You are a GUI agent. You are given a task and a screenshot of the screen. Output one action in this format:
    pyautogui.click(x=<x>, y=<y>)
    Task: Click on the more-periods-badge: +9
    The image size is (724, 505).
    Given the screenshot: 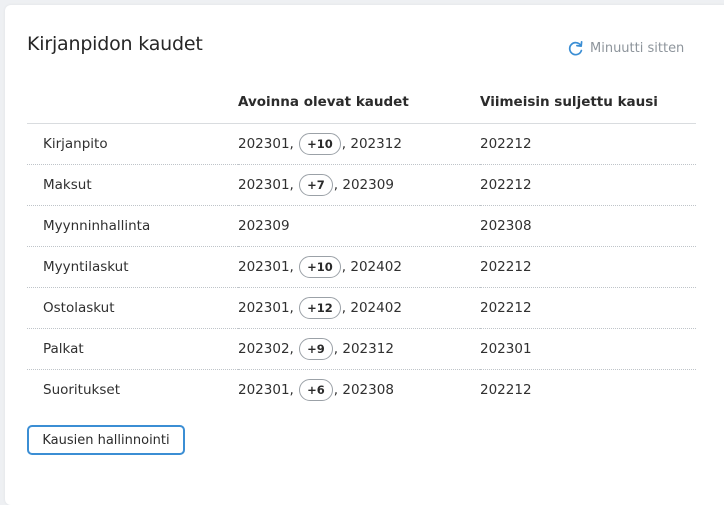 What is the action you would take?
    pyautogui.click(x=316, y=349)
    